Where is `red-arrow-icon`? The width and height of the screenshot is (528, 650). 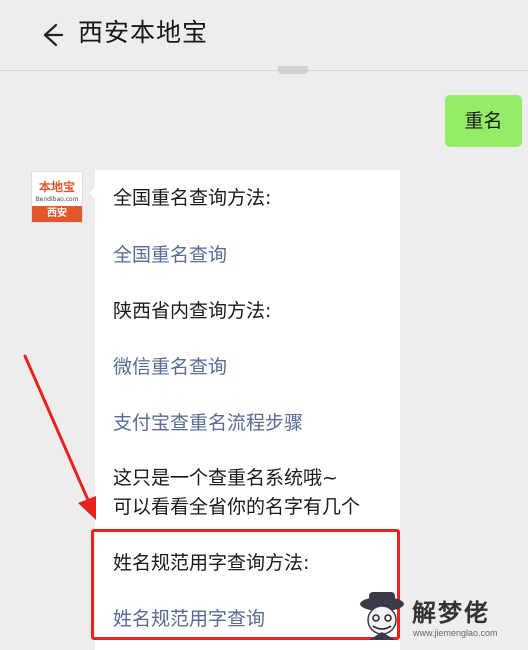 red-arrow-icon is located at coordinates (59, 437).